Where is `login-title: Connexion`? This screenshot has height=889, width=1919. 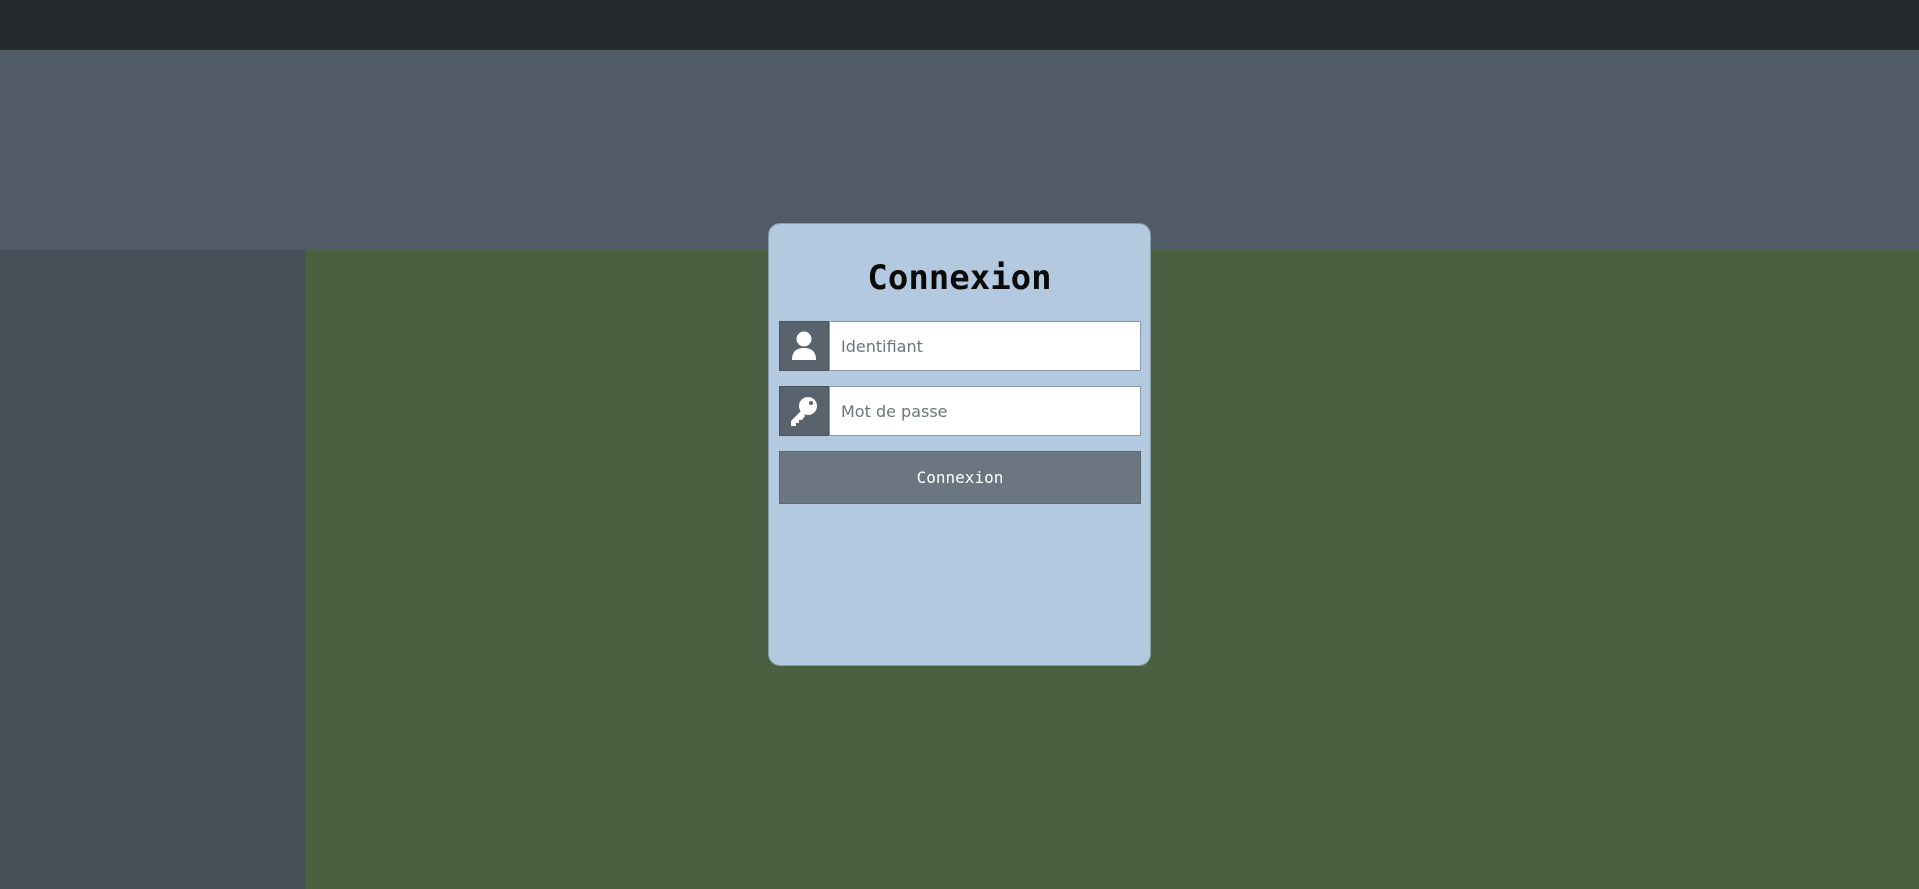 login-title: Connexion is located at coordinates (959, 278).